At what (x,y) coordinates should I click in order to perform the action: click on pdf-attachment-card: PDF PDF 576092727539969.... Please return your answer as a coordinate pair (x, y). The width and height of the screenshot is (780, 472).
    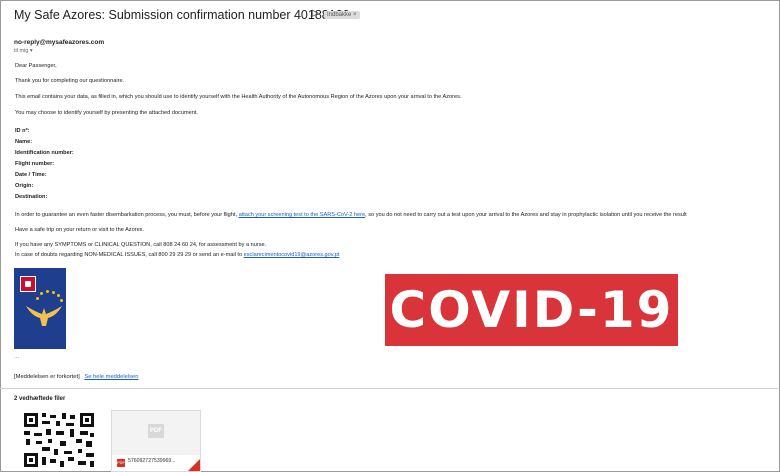
    Looking at the image, I should click on (156, 441).